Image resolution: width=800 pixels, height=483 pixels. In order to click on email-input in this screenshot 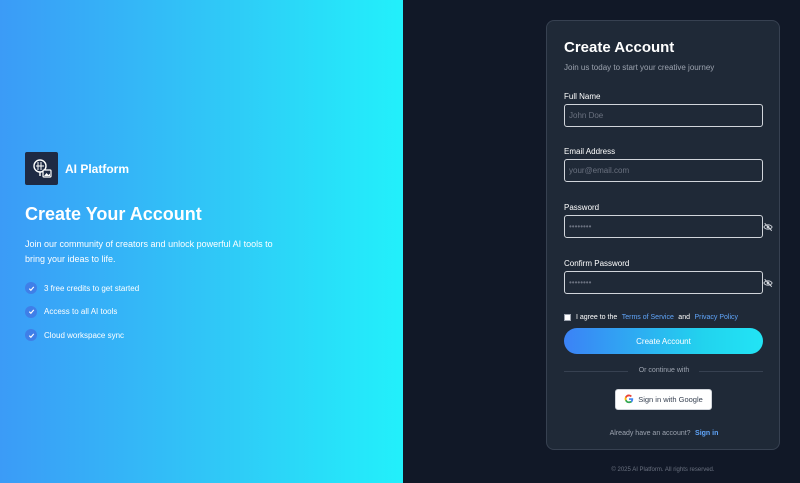, I will do `click(663, 170)`.